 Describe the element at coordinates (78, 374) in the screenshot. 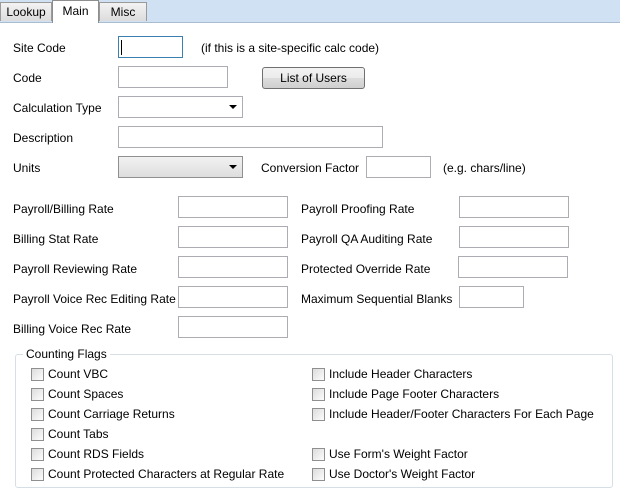

I see `checkbox-label: Count VBC` at that location.